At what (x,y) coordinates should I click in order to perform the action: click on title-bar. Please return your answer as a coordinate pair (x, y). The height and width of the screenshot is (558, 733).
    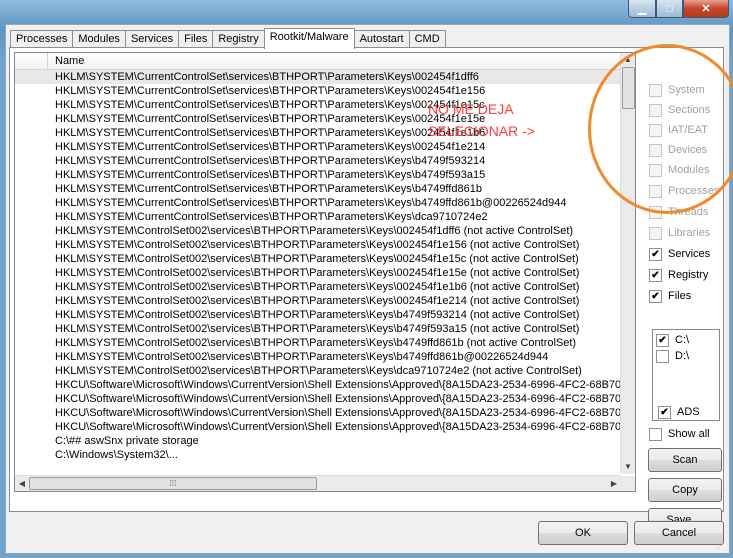
    Looking at the image, I should click on (20, 12).